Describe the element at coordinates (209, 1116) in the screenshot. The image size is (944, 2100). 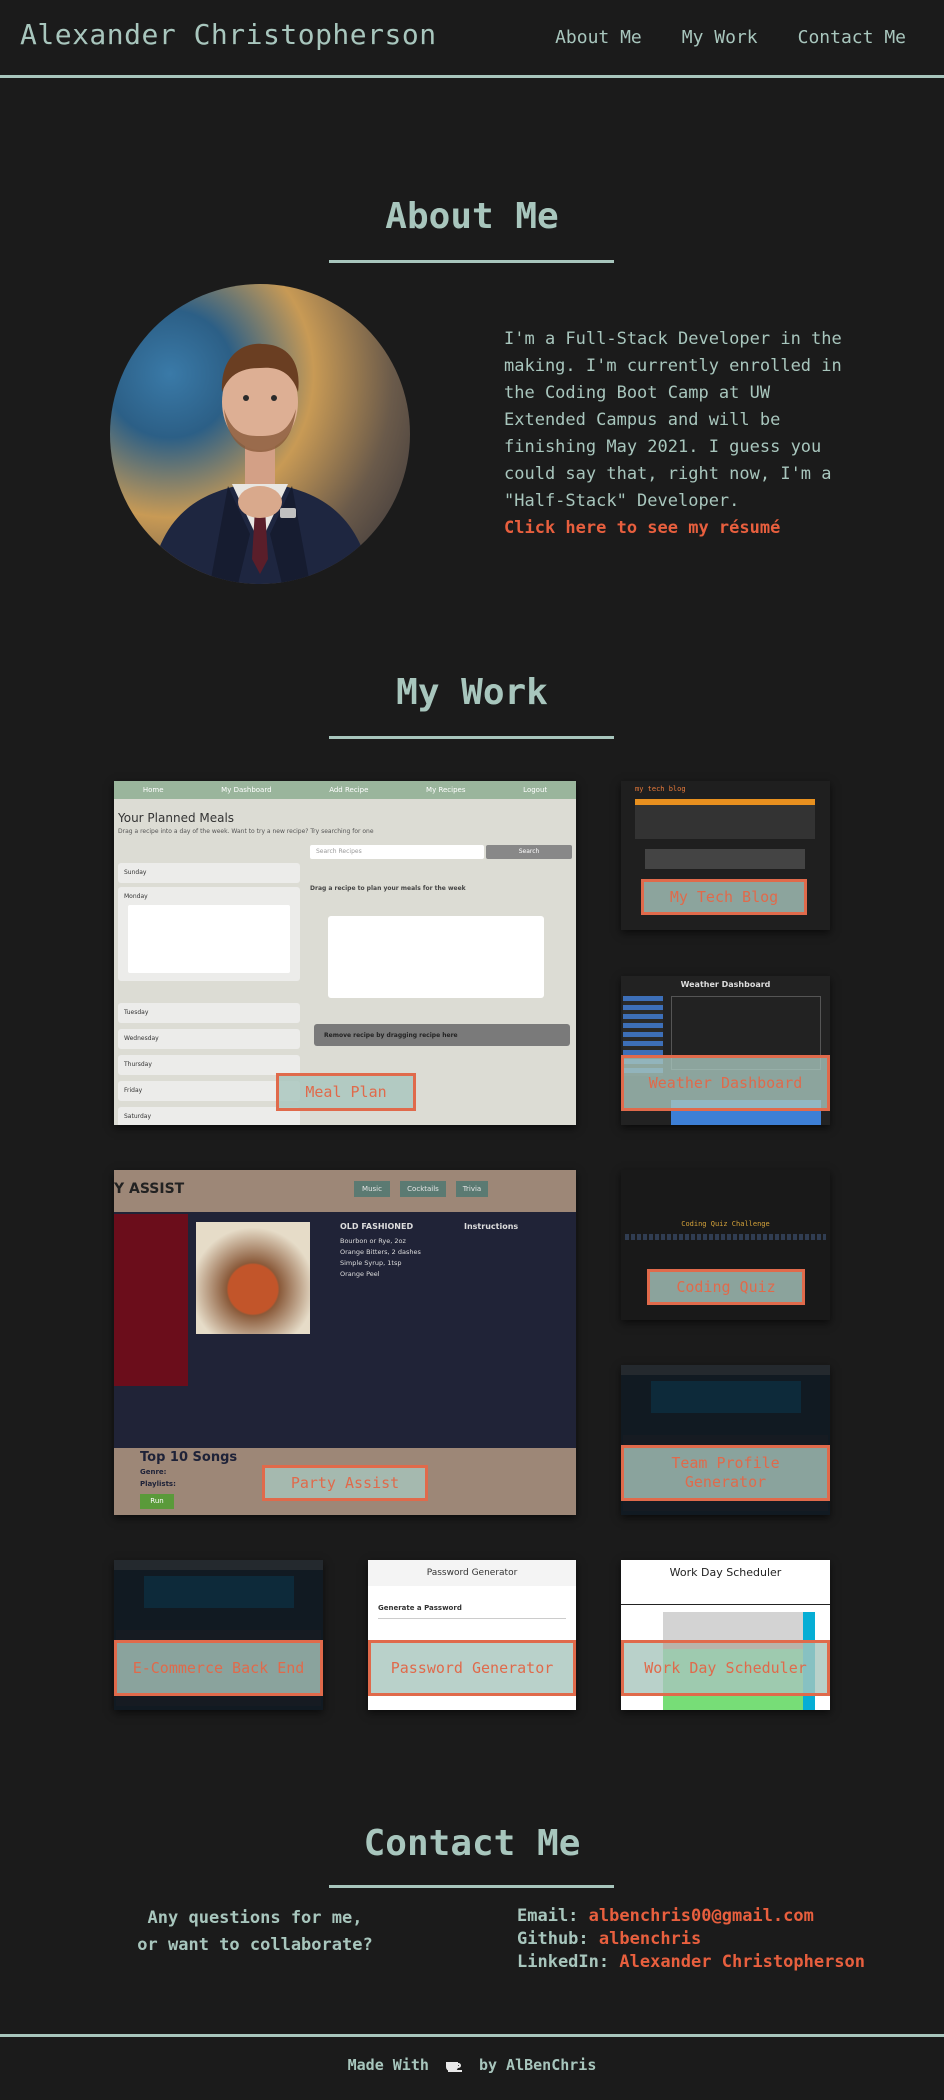
I see `meal-day-saturday: Saturday` at that location.